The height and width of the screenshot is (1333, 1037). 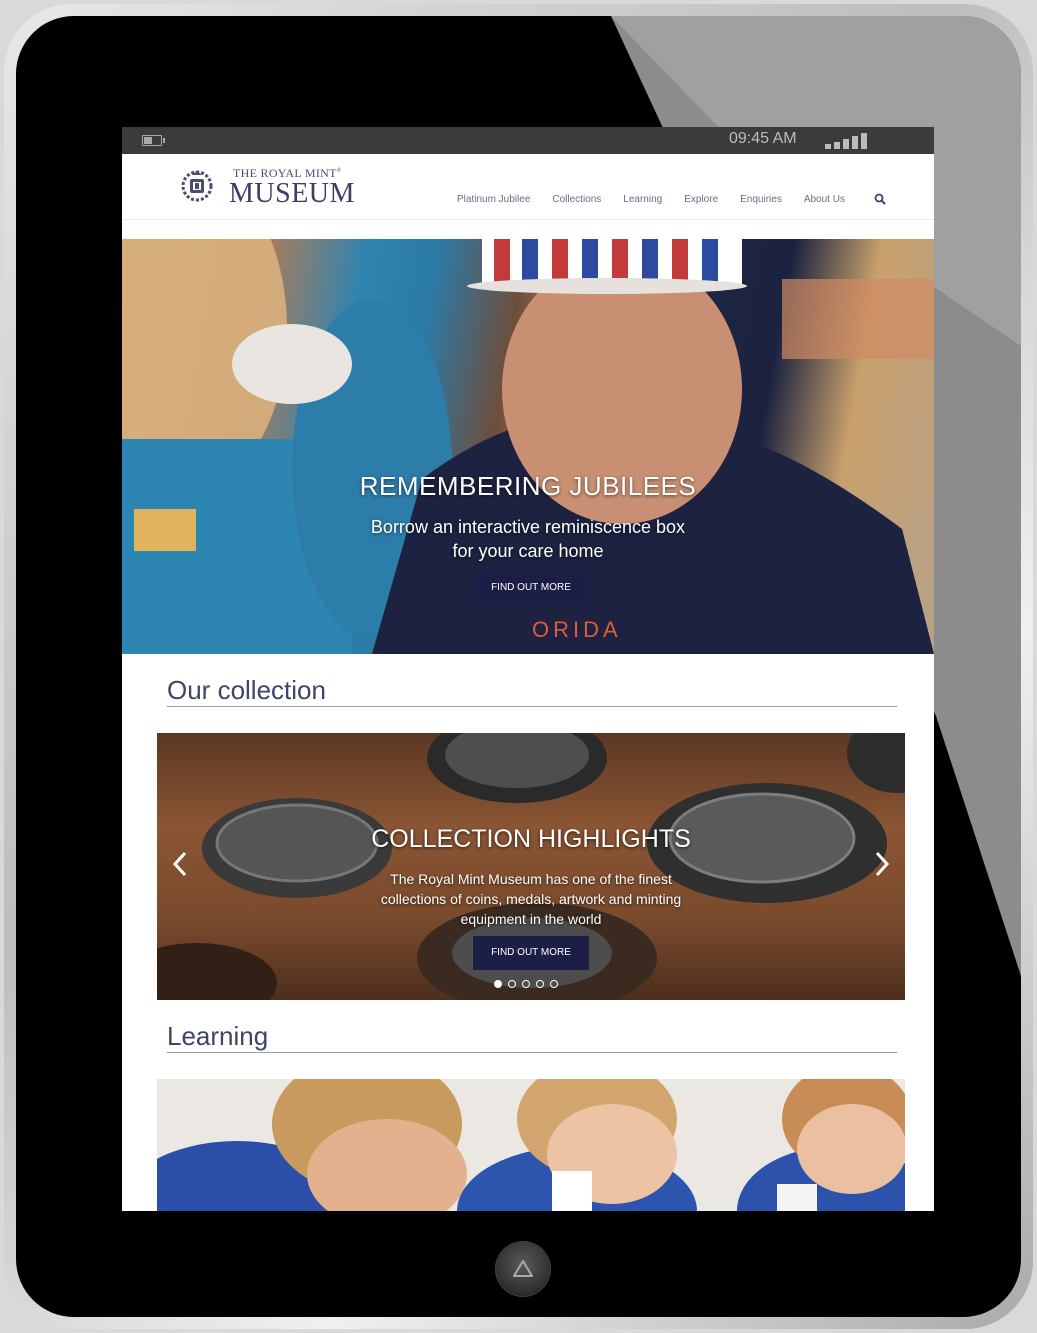 I want to click on nav-item-learning: Learning, so click(x=642, y=199).